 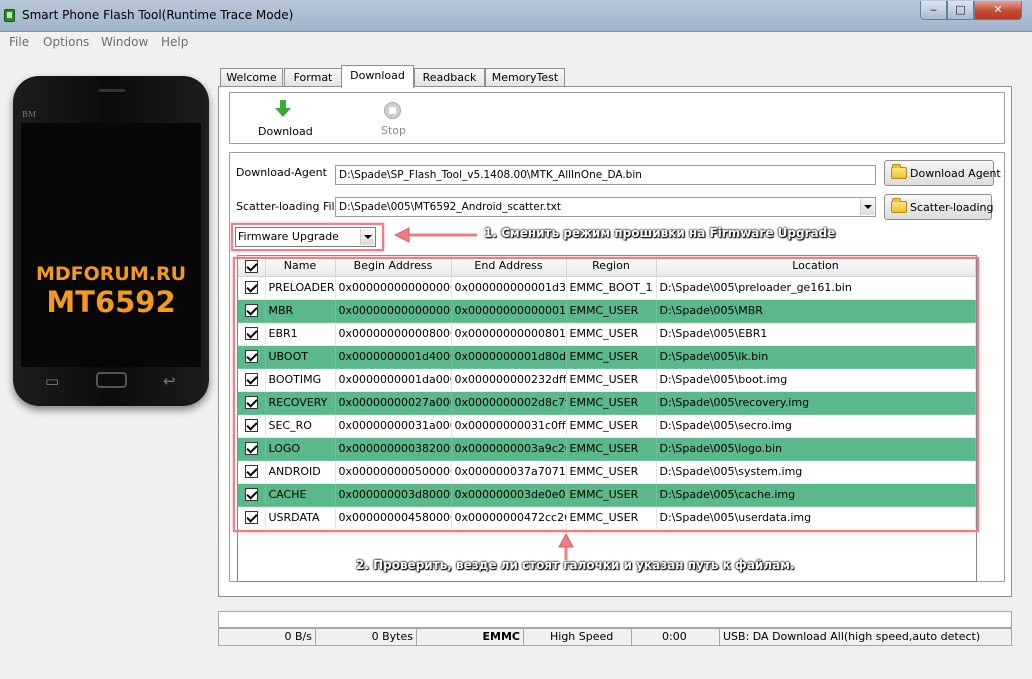 What do you see at coordinates (111, 245) in the screenshot?
I see `phone-screen: MDFORUM.RU MT6592` at bounding box center [111, 245].